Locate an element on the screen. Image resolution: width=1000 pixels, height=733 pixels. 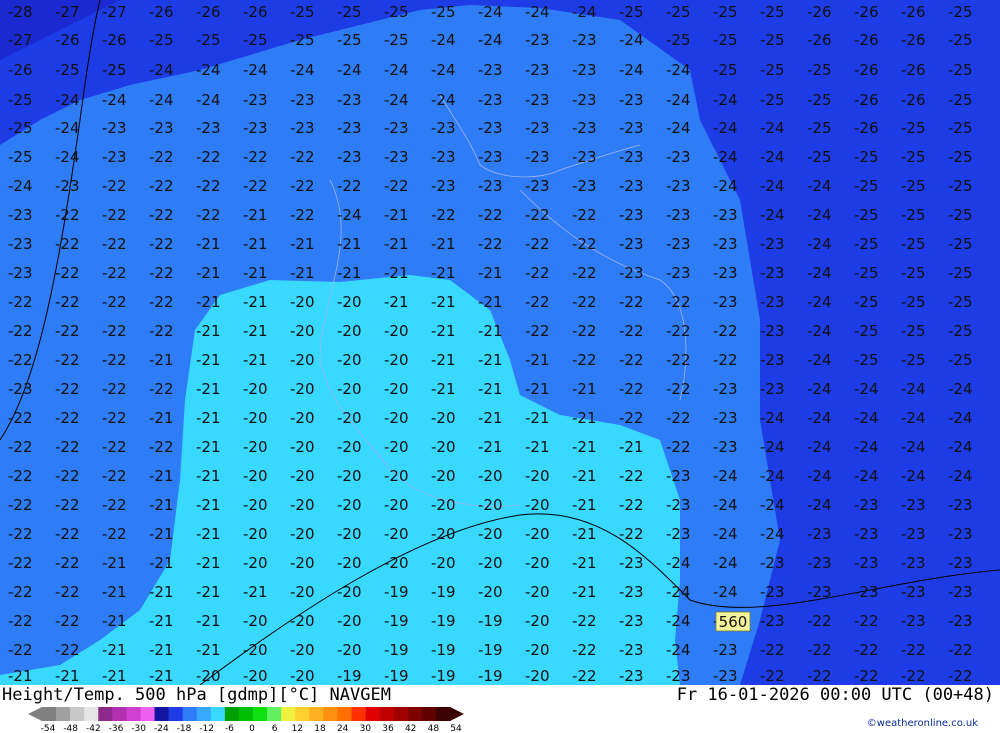
temperature-value: -28 is located at coordinates (20, 12).